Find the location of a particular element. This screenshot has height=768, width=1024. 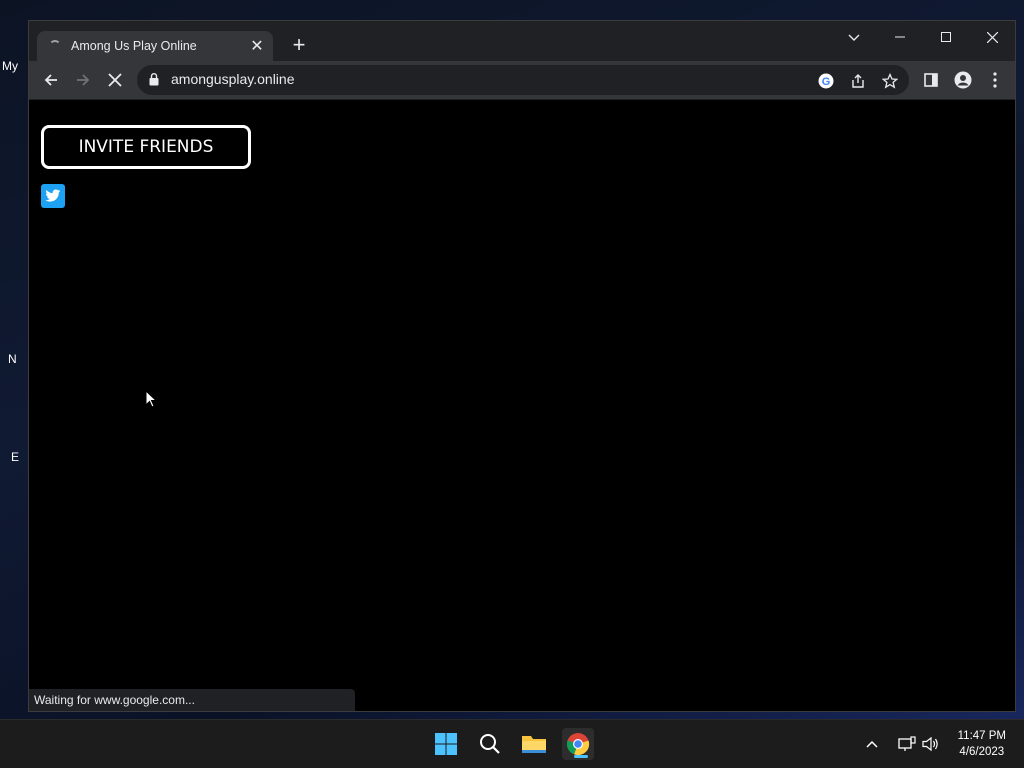

back-button is located at coordinates (51, 80).